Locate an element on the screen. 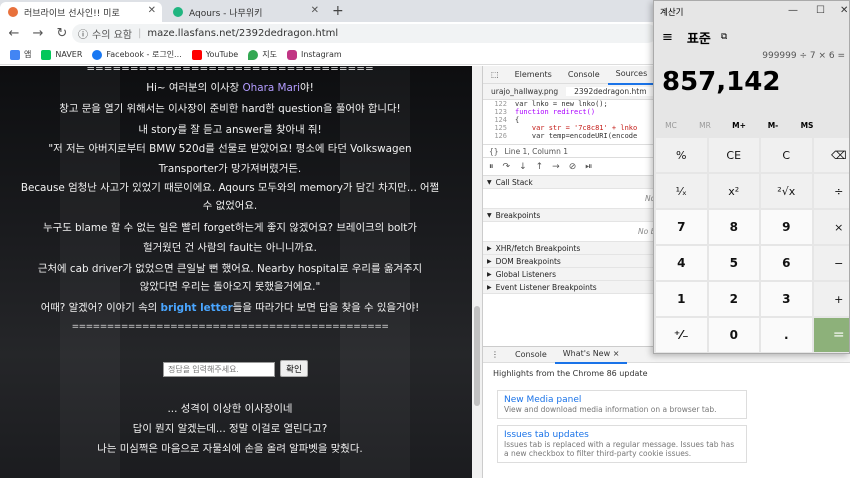 This screenshot has width=850, height=478. step-icon: → is located at coordinates (556, 167).